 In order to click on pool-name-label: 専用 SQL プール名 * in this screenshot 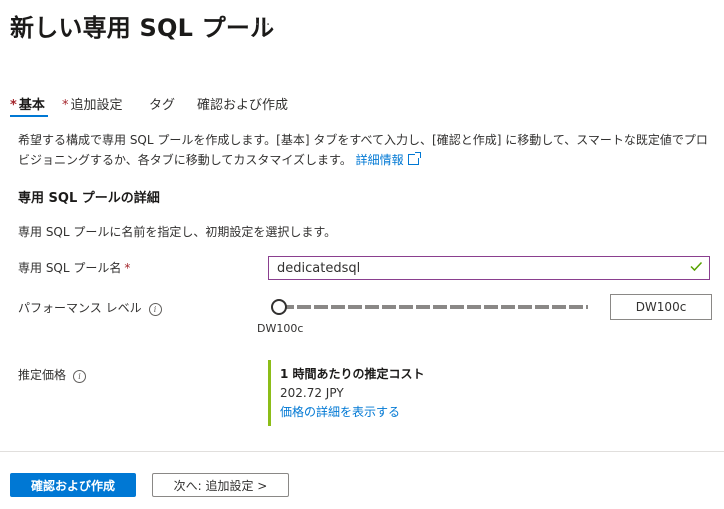, I will do `click(74, 267)`.